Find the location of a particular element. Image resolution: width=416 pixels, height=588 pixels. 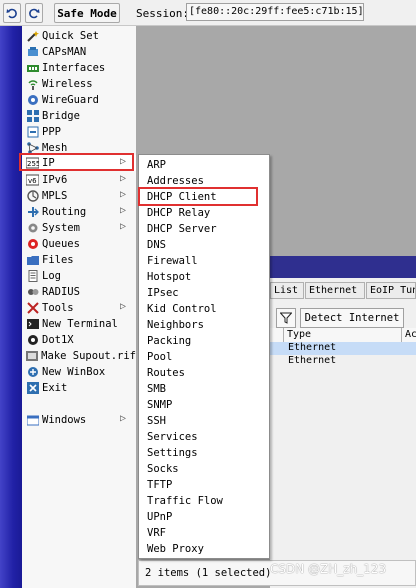

menu-item-new-winbox: New WinBox is located at coordinates (79, 372).